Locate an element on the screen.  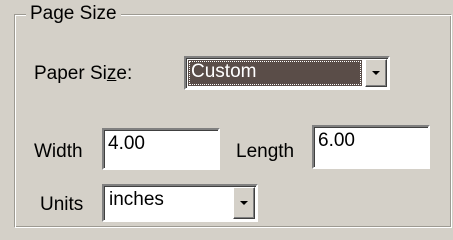
length-field: 6.00 is located at coordinates (371, 147).